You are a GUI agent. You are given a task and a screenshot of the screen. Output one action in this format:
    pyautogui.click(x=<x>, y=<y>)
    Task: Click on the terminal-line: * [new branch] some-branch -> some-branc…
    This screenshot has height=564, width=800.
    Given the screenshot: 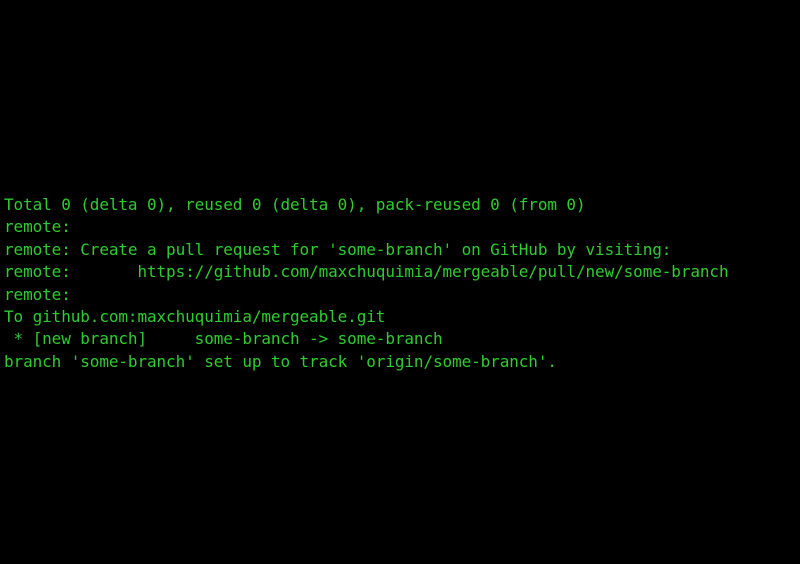 What is the action you would take?
    pyautogui.click(x=223, y=339)
    